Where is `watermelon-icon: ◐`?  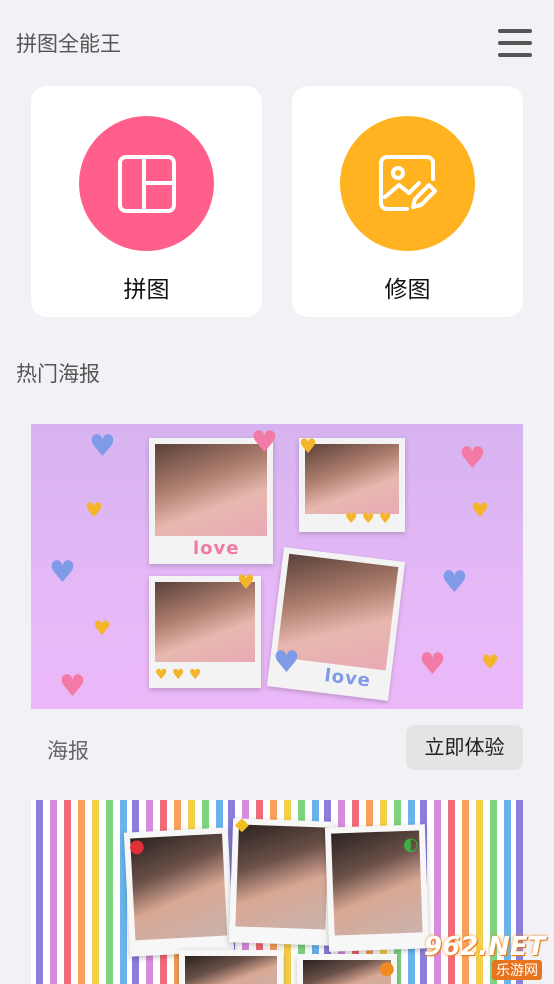 watermelon-icon: ◐ is located at coordinates (411, 844).